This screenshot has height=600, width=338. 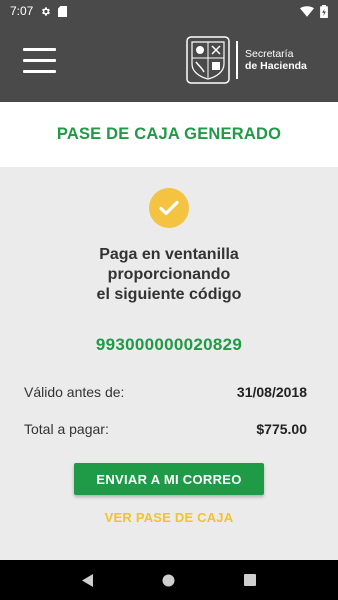 What do you see at coordinates (269, 54) in the screenshot?
I see `brand-line1: Secretaría` at bounding box center [269, 54].